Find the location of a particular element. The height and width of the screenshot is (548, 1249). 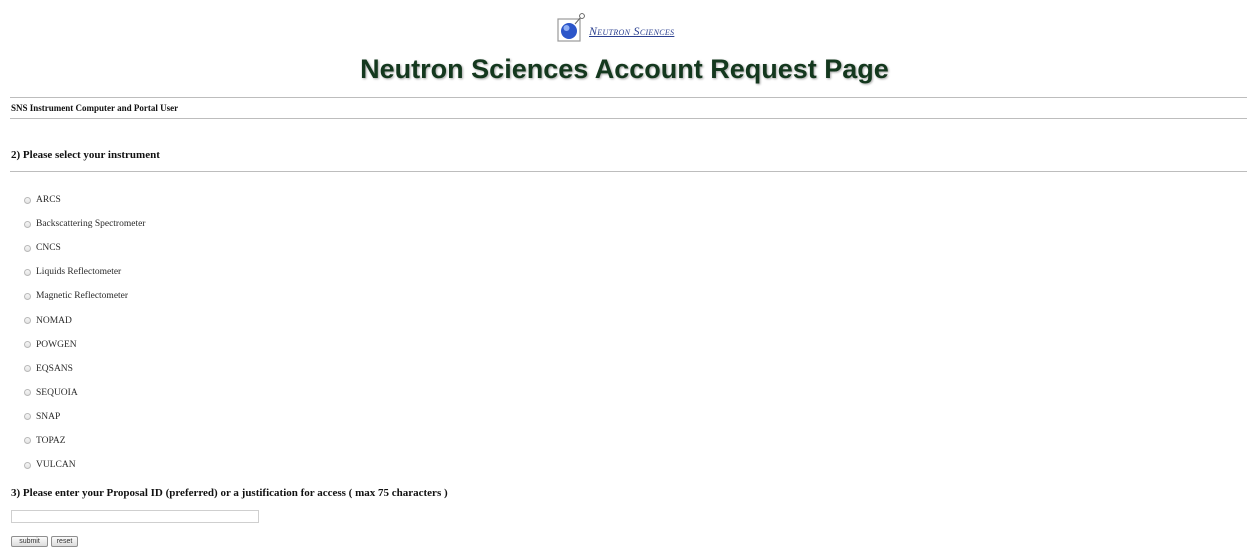

reset-button: reset is located at coordinates (64, 541).